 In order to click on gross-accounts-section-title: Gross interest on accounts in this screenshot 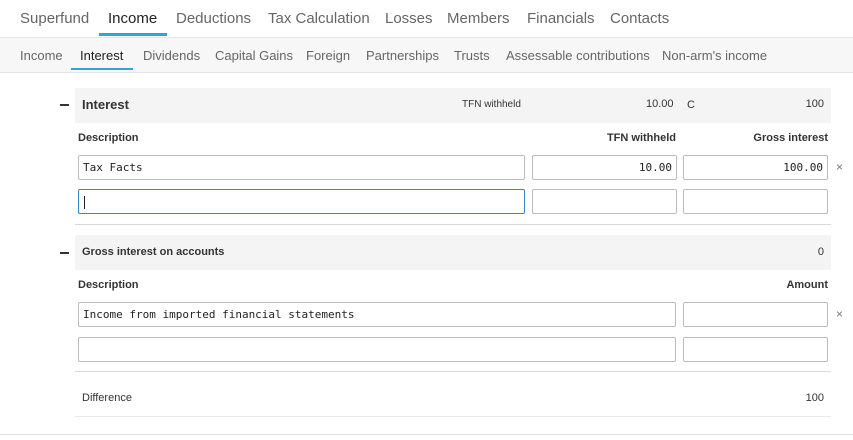, I will do `click(153, 252)`.